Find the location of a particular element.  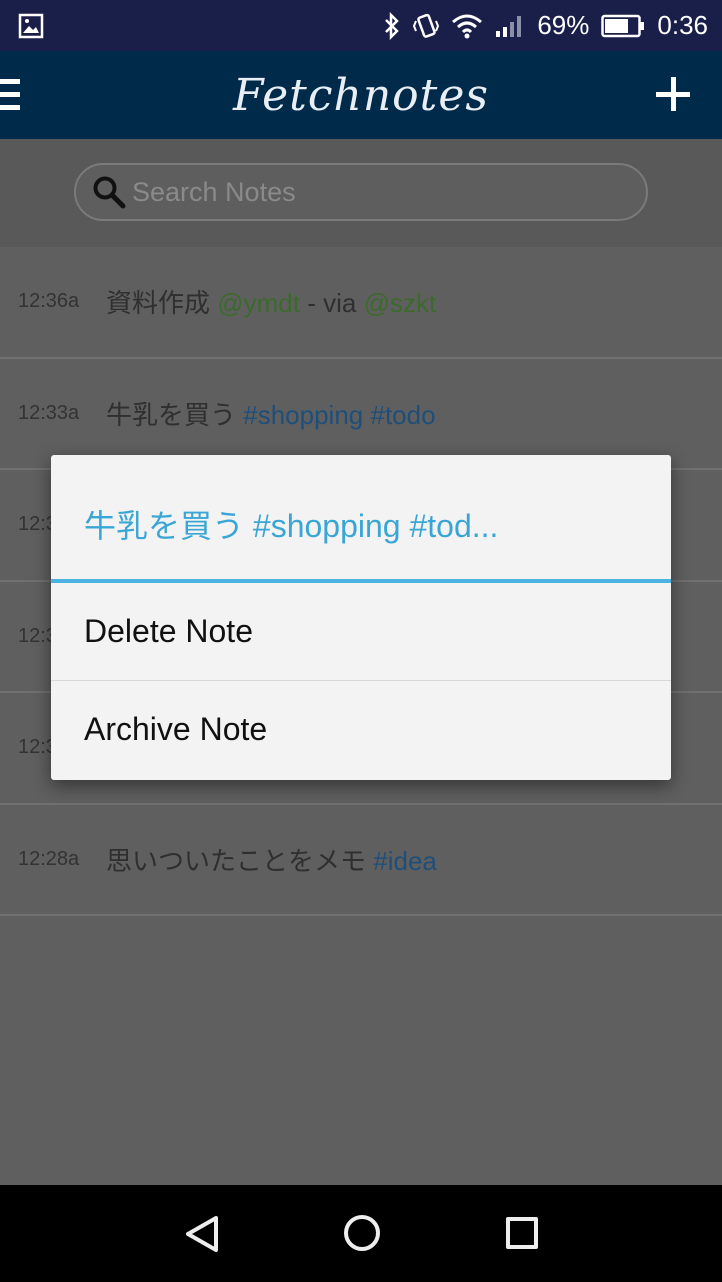

back-icon is located at coordinates (202, 1234).